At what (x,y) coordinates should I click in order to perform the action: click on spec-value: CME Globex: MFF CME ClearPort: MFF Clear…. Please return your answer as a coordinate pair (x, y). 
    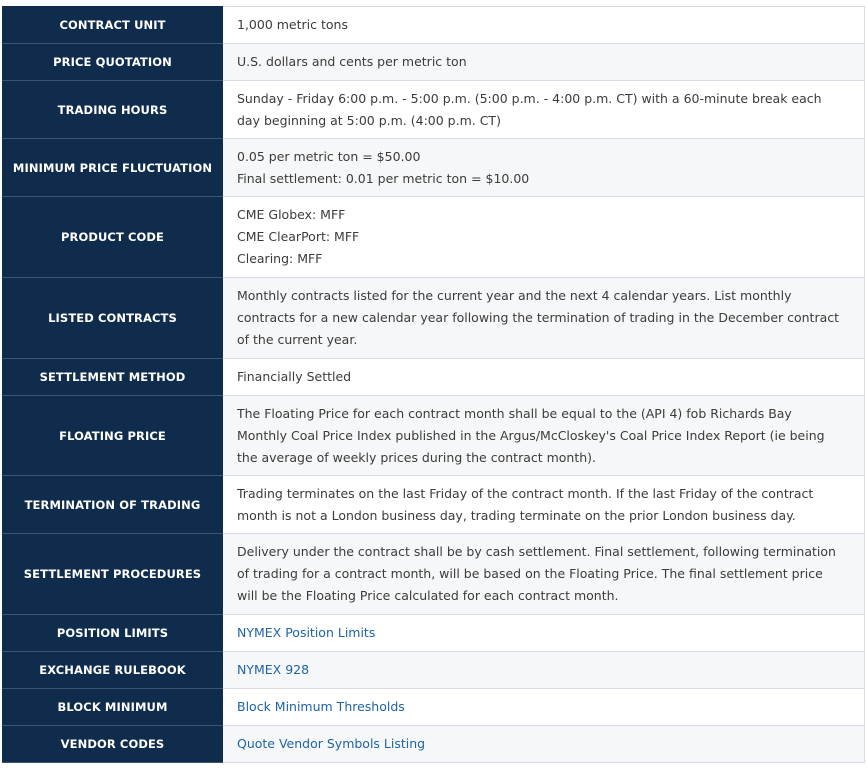
    Looking at the image, I should click on (543, 237).